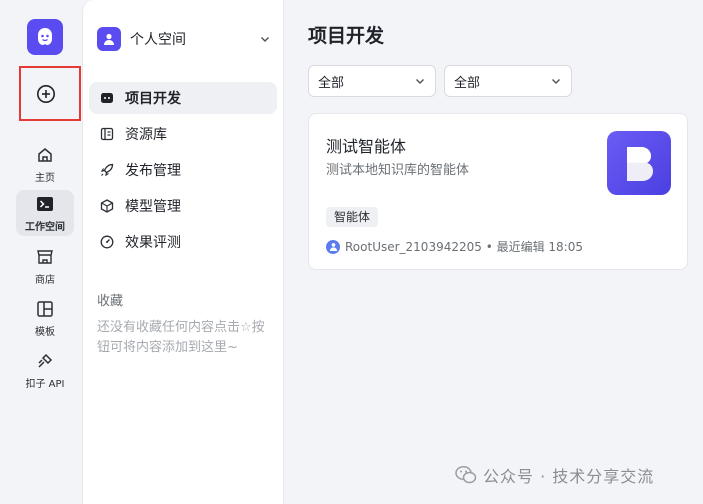 Image resolution: width=703 pixels, height=504 pixels. I want to click on plus-circle-icon, so click(46, 94).